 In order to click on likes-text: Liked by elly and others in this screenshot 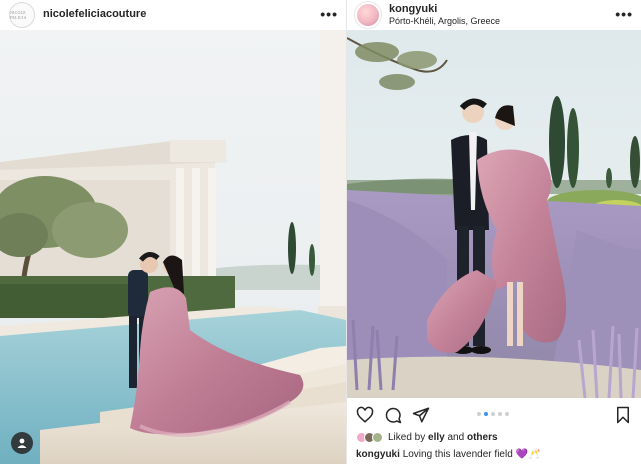, I will do `click(443, 437)`.